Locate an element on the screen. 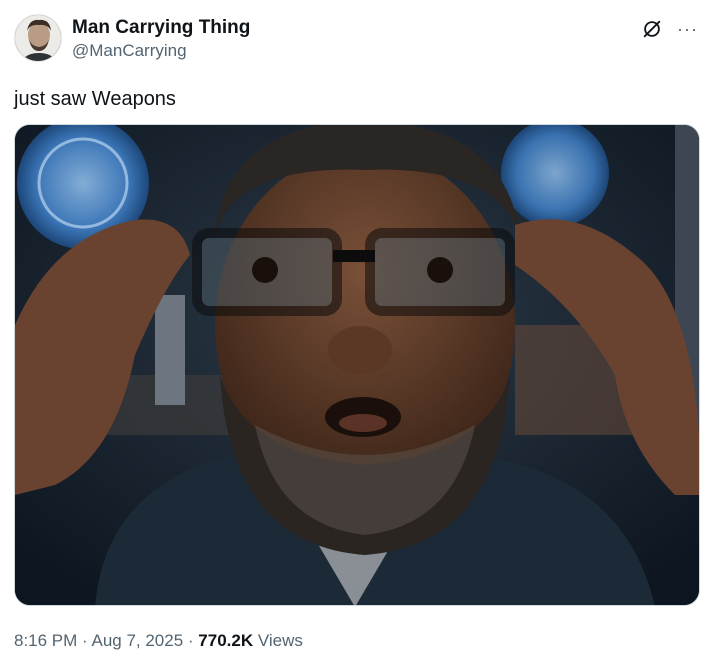 The image size is (716, 667). views-count: 770.2K is located at coordinates (225, 640).